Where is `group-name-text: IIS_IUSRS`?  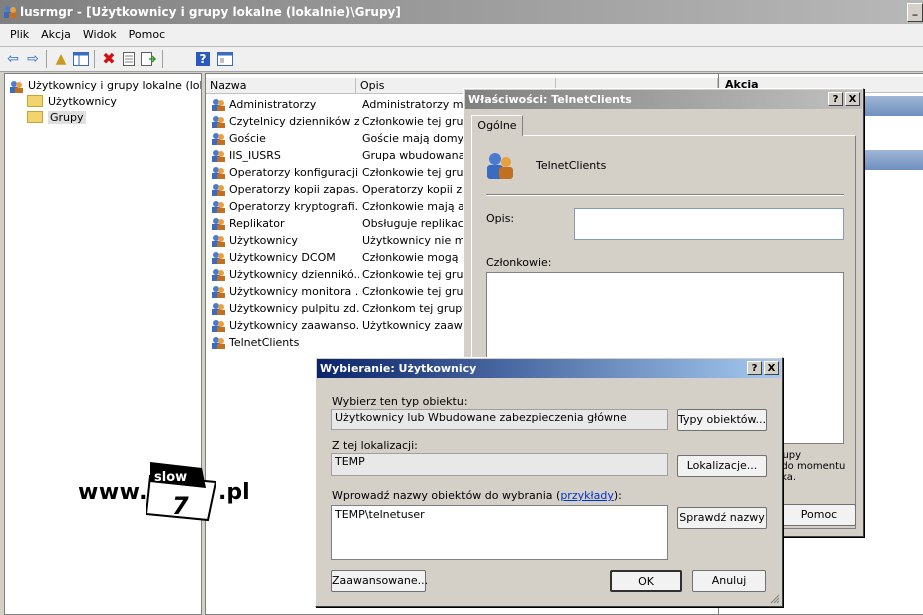 group-name-text: IIS_IUSRS is located at coordinates (255, 155).